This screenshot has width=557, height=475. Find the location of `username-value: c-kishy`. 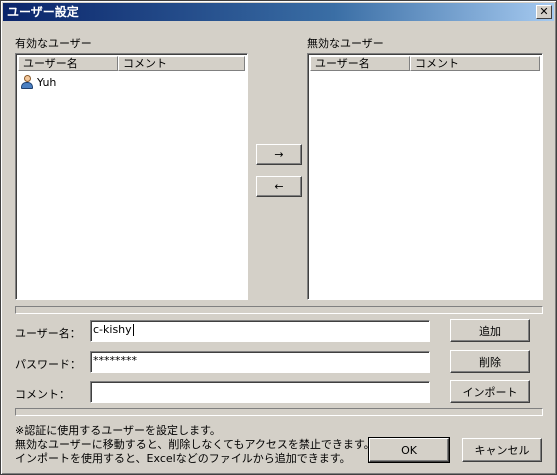

username-value: c-kishy is located at coordinates (112, 329).